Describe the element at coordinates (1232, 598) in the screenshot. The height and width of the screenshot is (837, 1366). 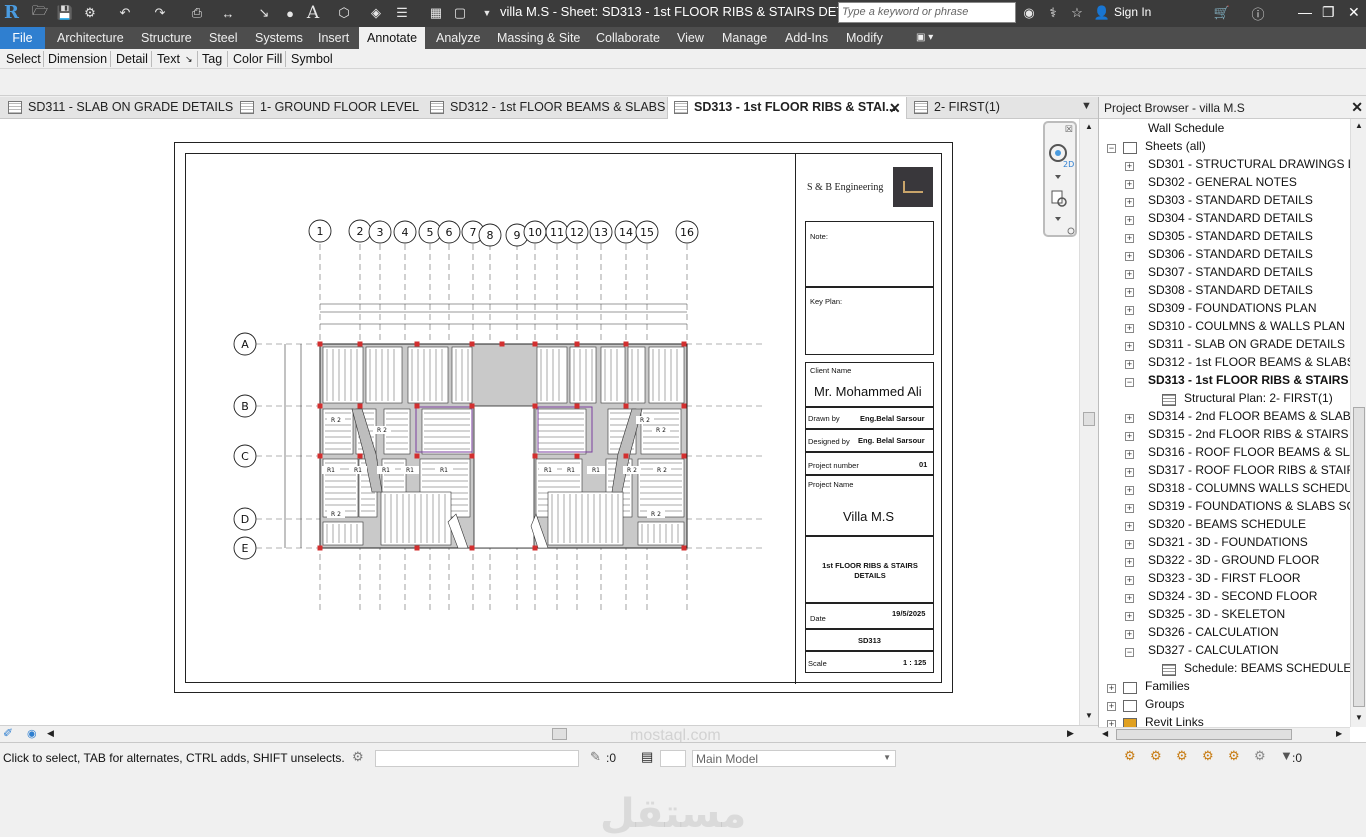
I see `browser-item: SD324 - 3D - SECOND FLOOR` at that location.